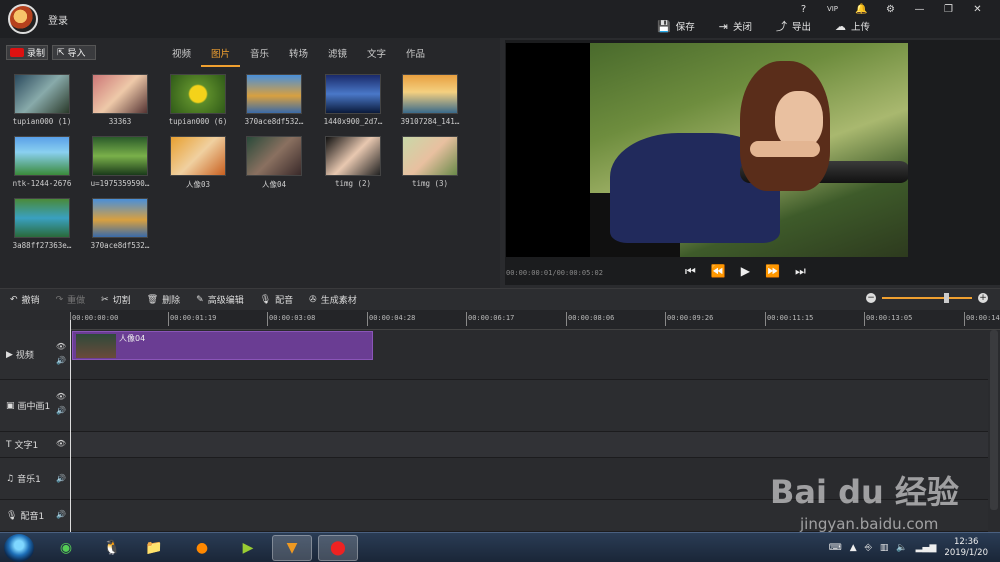  Describe the element at coordinates (220, 56) in the screenshot. I see `tab-images: 图片` at that location.